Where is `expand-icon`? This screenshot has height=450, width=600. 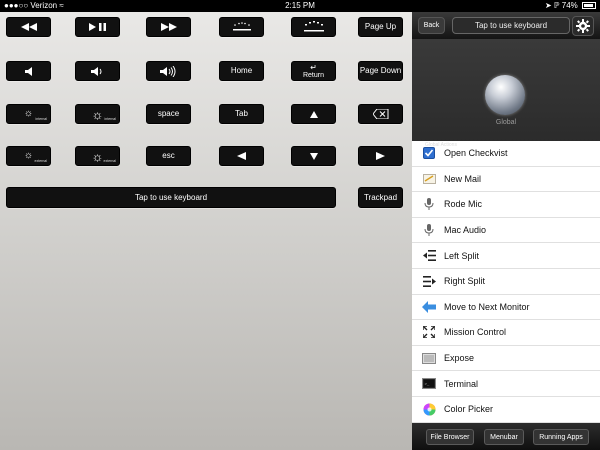 expand-icon is located at coordinates (429, 332).